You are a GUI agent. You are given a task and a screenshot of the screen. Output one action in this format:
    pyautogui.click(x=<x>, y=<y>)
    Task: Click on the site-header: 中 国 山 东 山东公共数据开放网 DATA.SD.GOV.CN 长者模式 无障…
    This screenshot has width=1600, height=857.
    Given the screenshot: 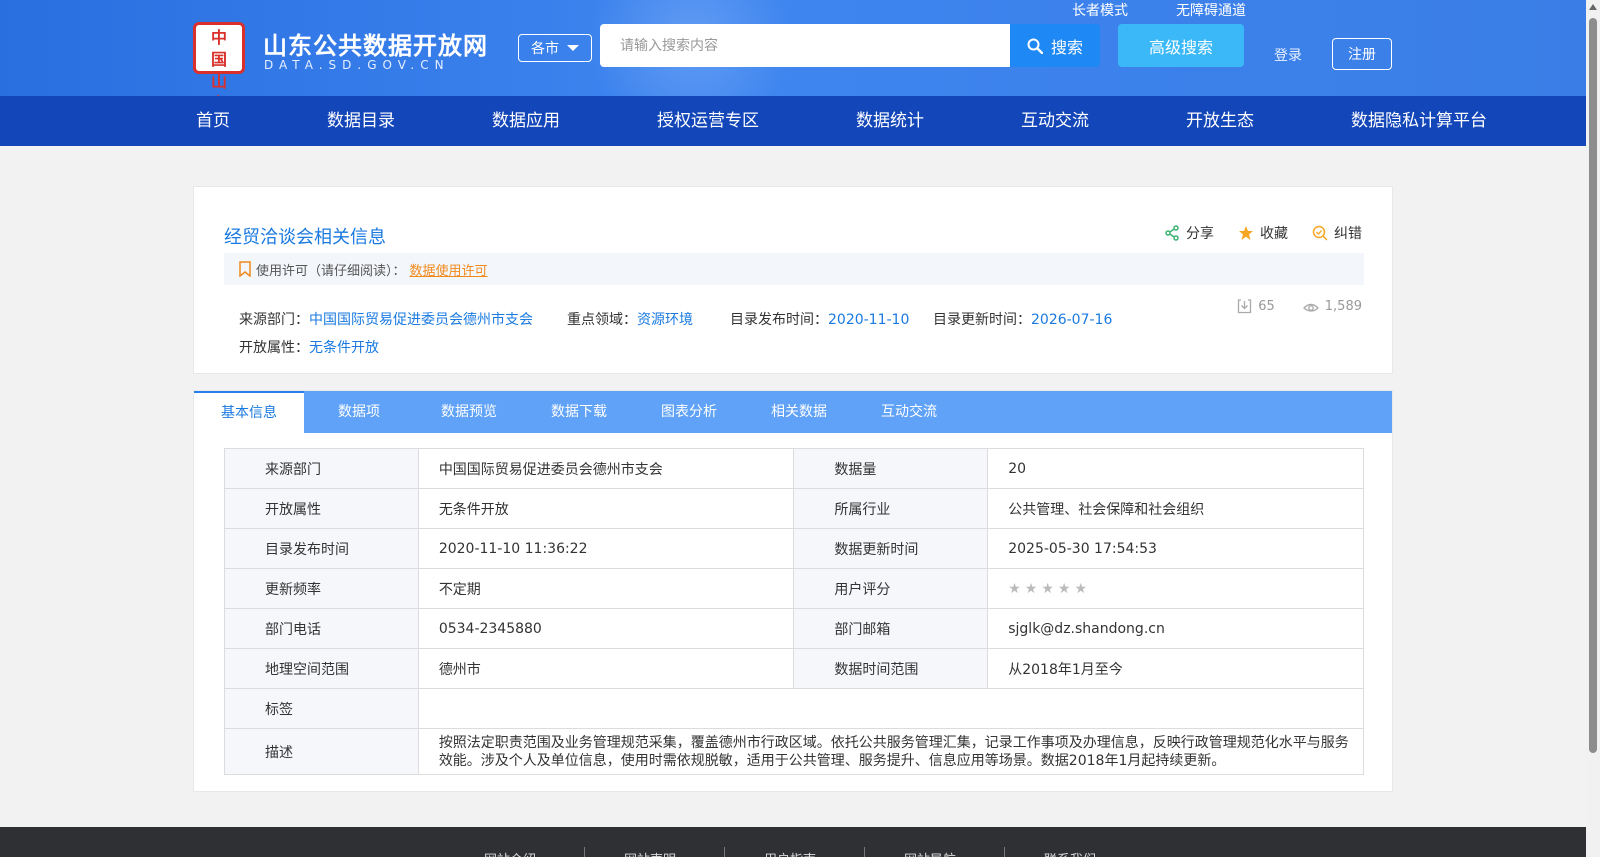 What is the action you would take?
    pyautogui.click(x=793, y=48)
    